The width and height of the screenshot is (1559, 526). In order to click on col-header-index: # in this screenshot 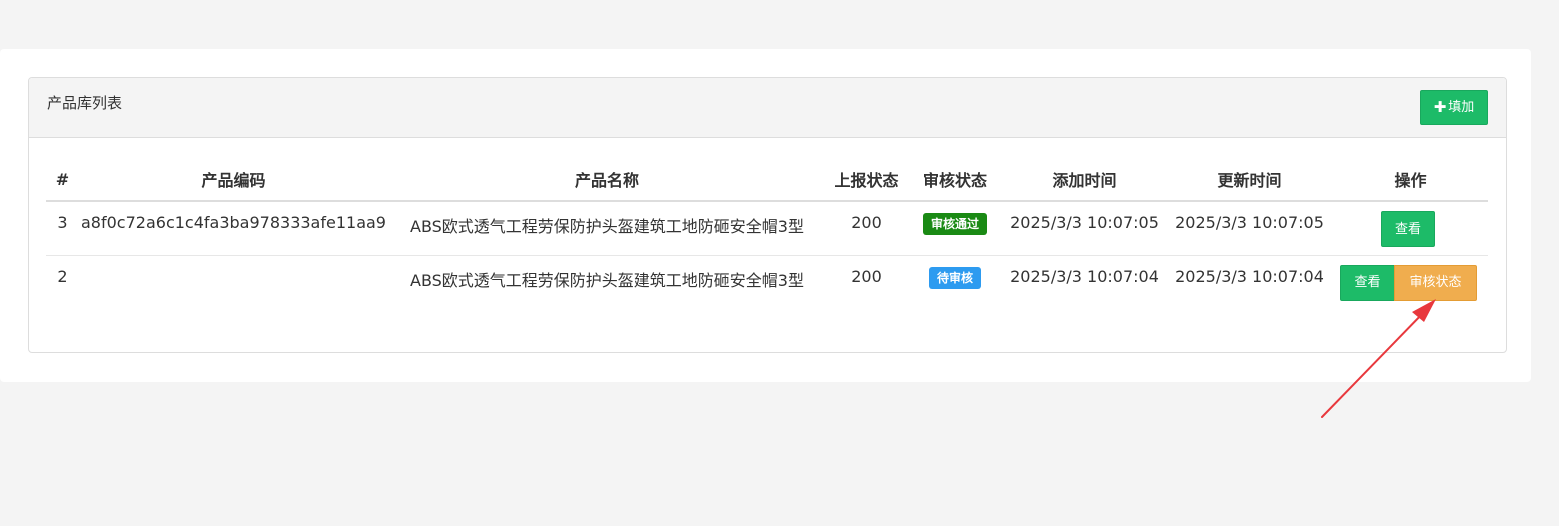, I will do `click(62, 180)`.